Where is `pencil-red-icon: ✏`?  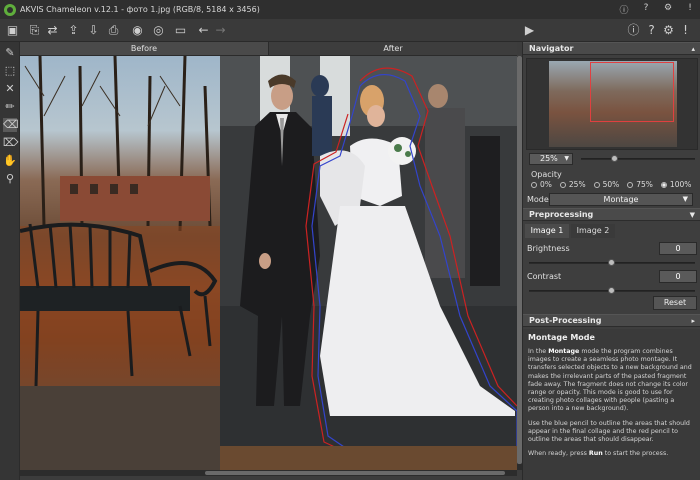 pencil-red-icon: ✏ is located at coordinates (10, 107).